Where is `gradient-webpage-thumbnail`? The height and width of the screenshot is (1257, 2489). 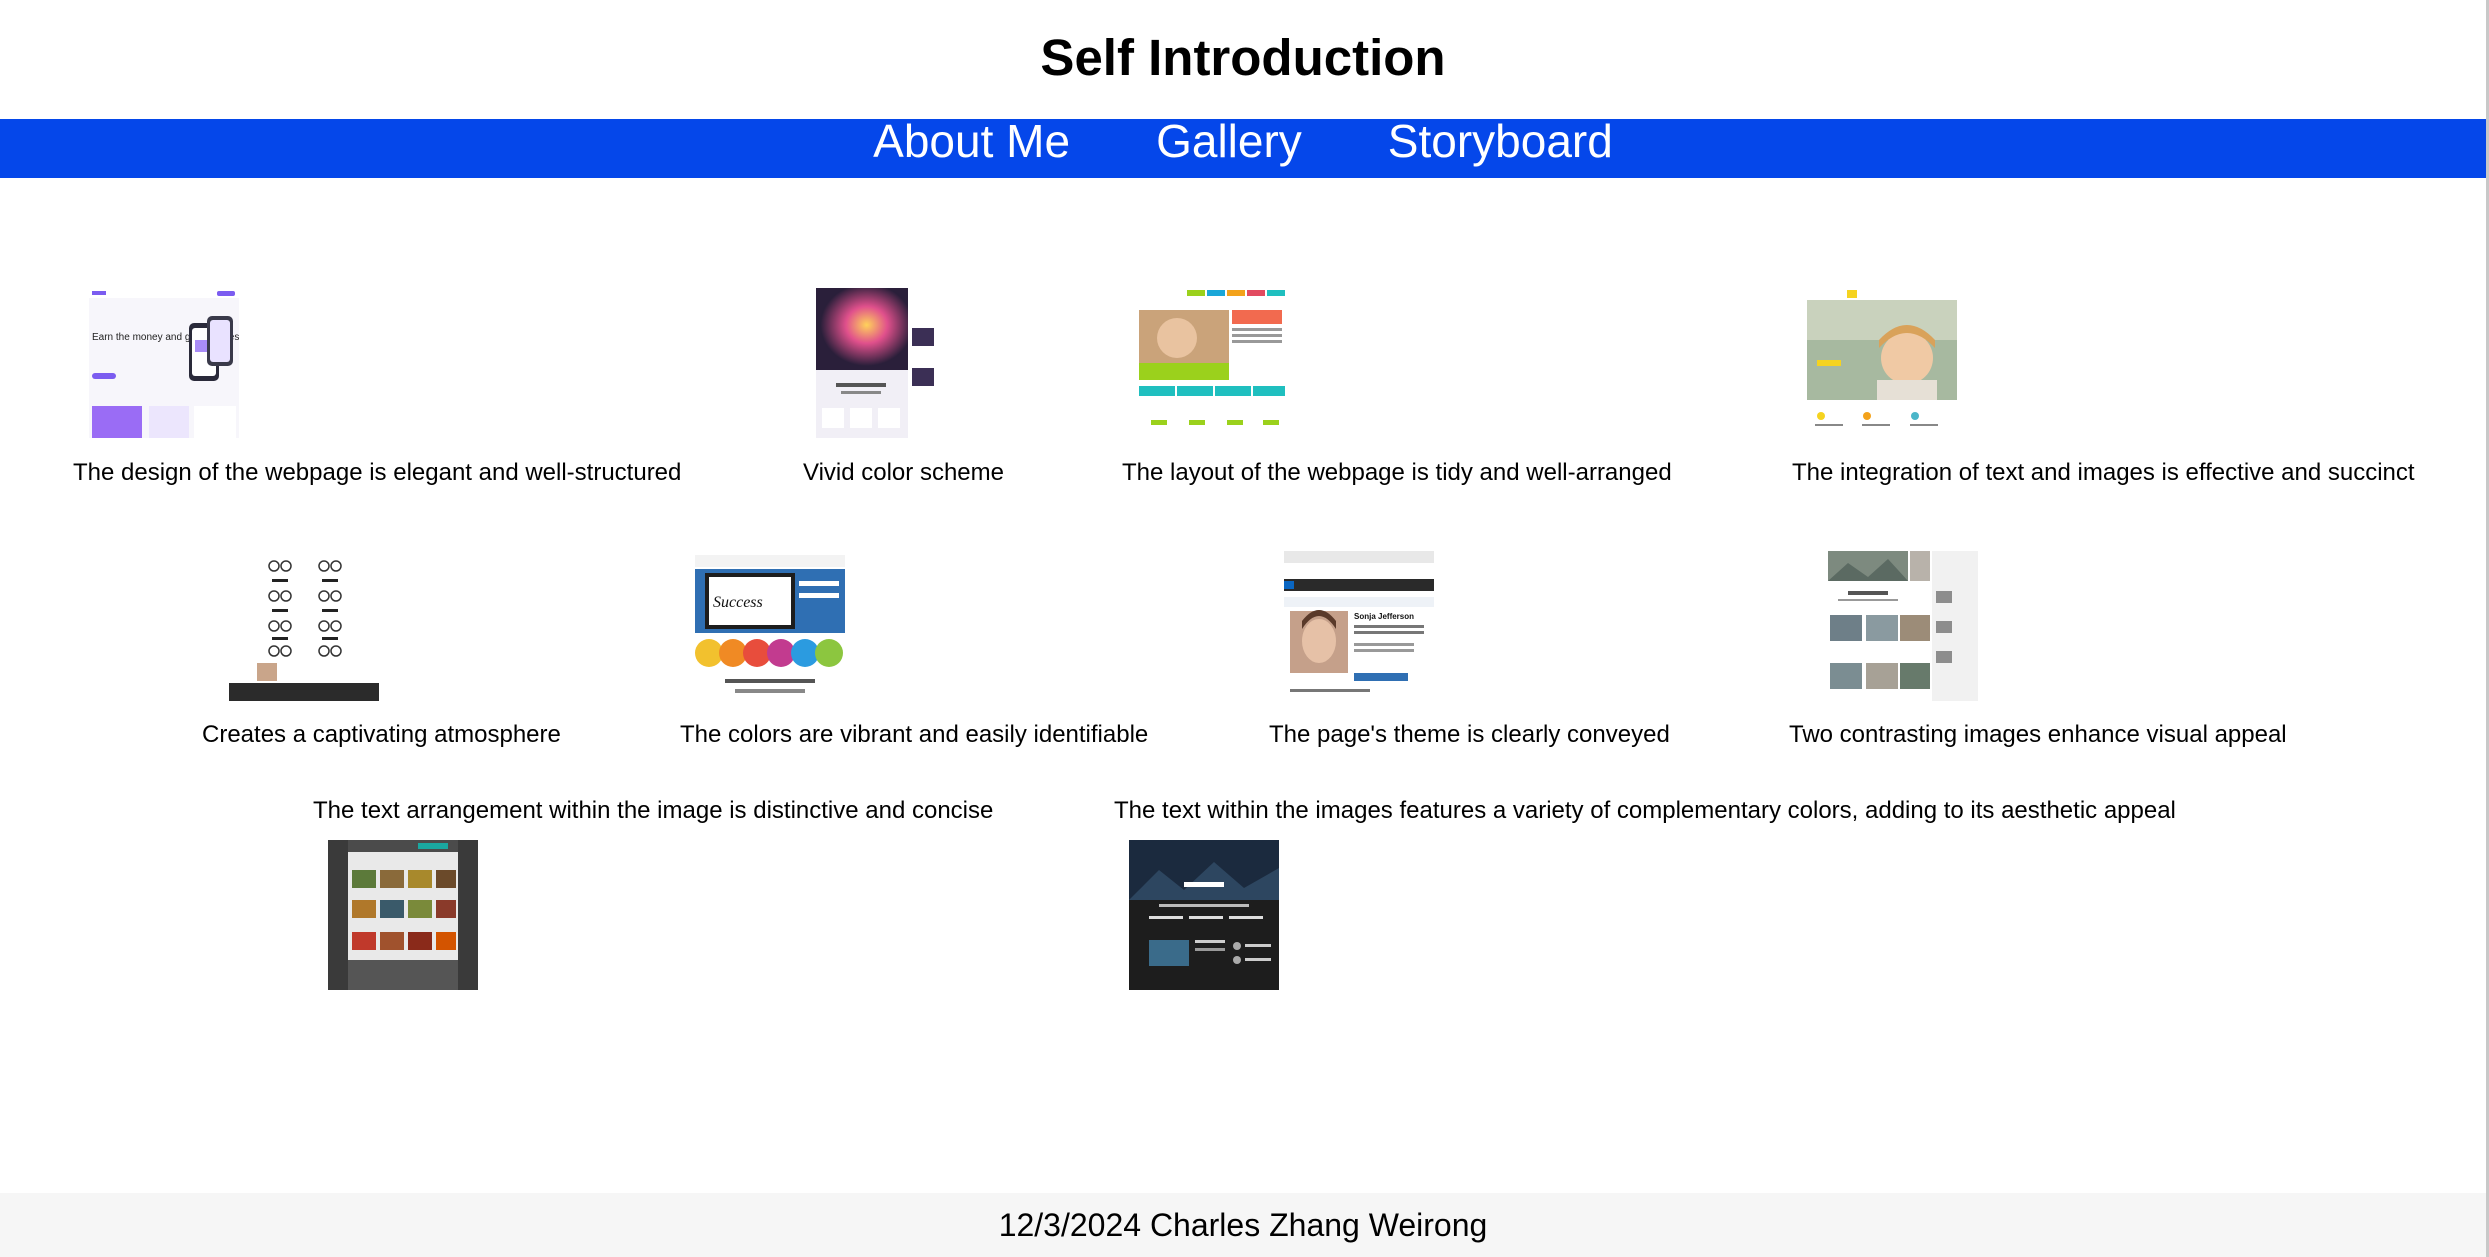 gradient-webpage-thumbnail is located at coordinates (891, 363).